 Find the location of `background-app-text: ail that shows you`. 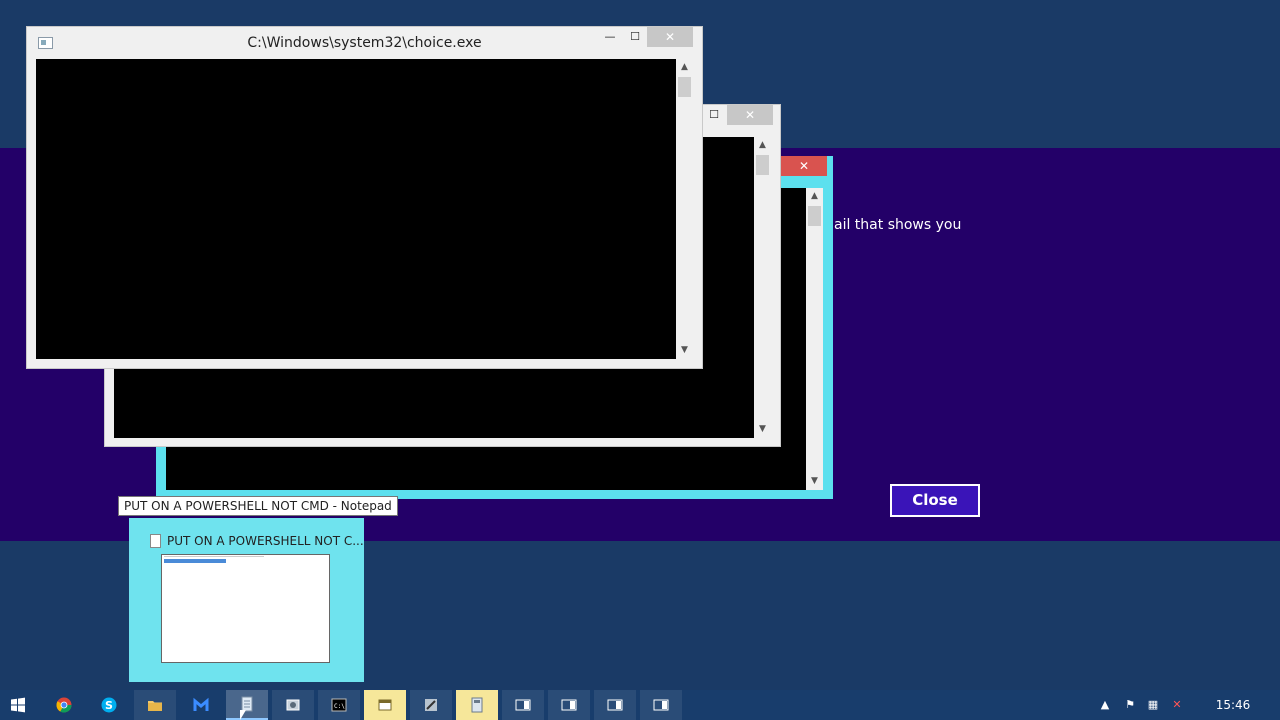

background-app-text: ail that shows you is located at coordinates (898, 225).